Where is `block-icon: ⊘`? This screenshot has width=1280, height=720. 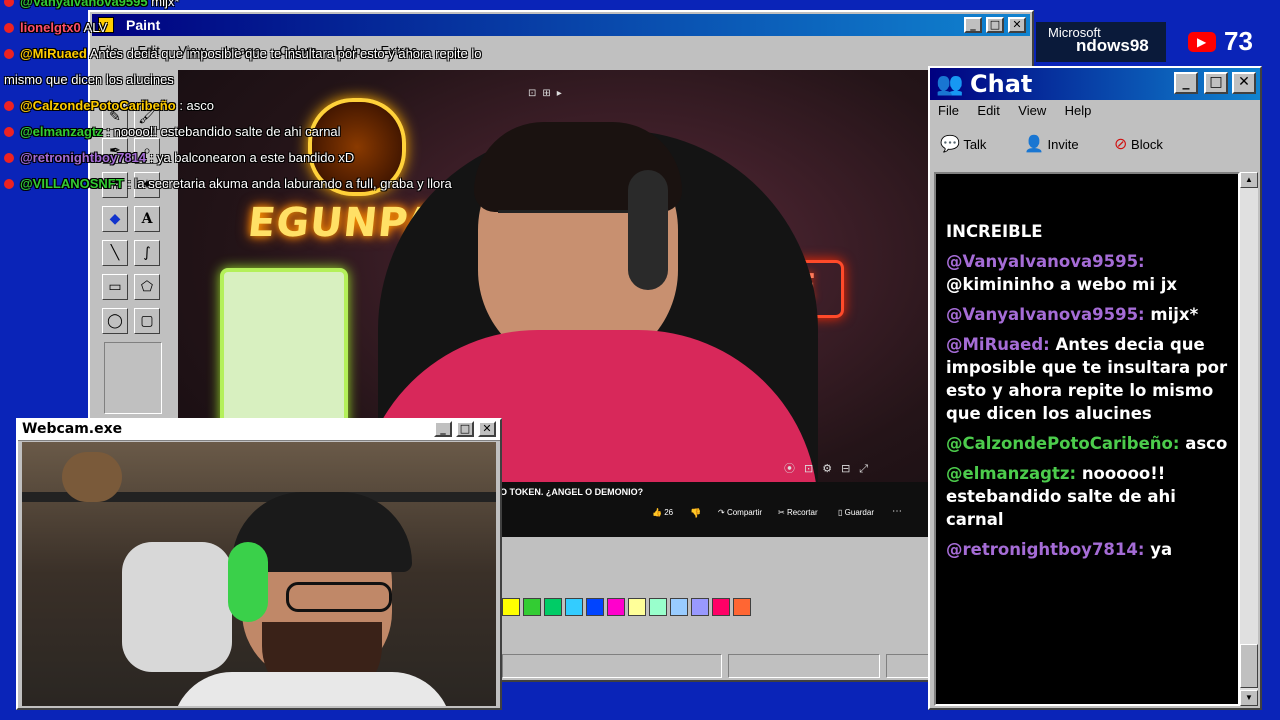
block-icon: ⊘ is located at coordinates (1121, 144).